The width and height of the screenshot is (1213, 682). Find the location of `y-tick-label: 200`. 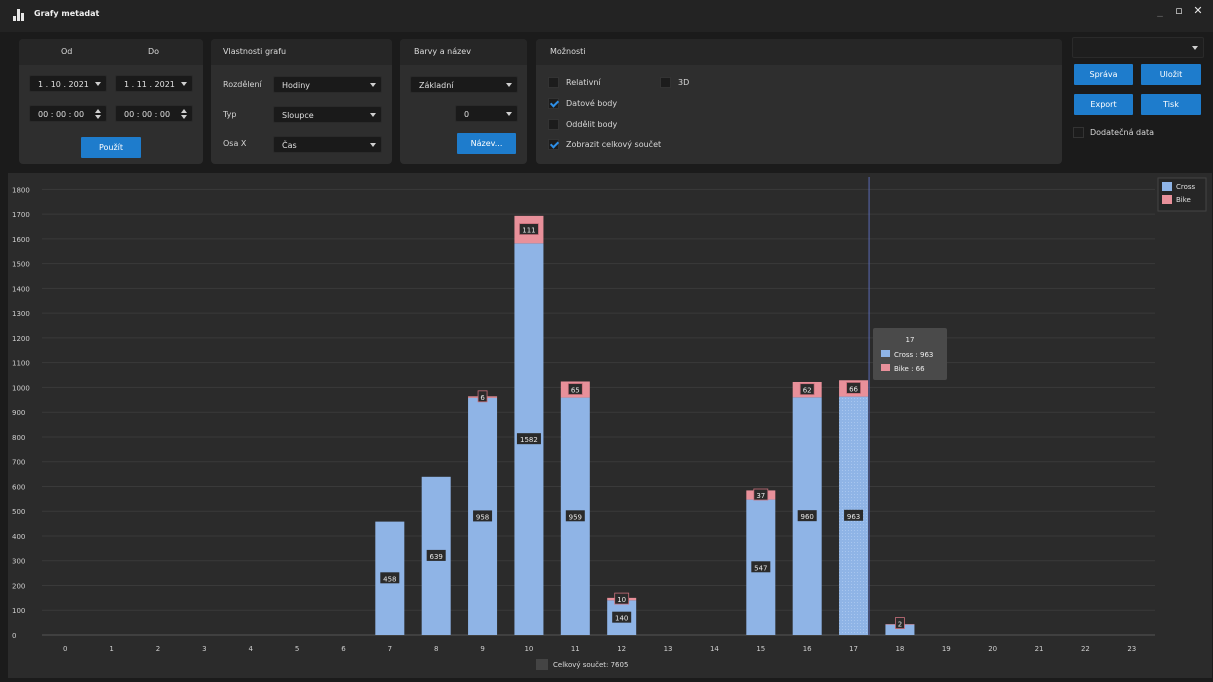

y-tick-label: 200 is located at coordinates (18, 586).